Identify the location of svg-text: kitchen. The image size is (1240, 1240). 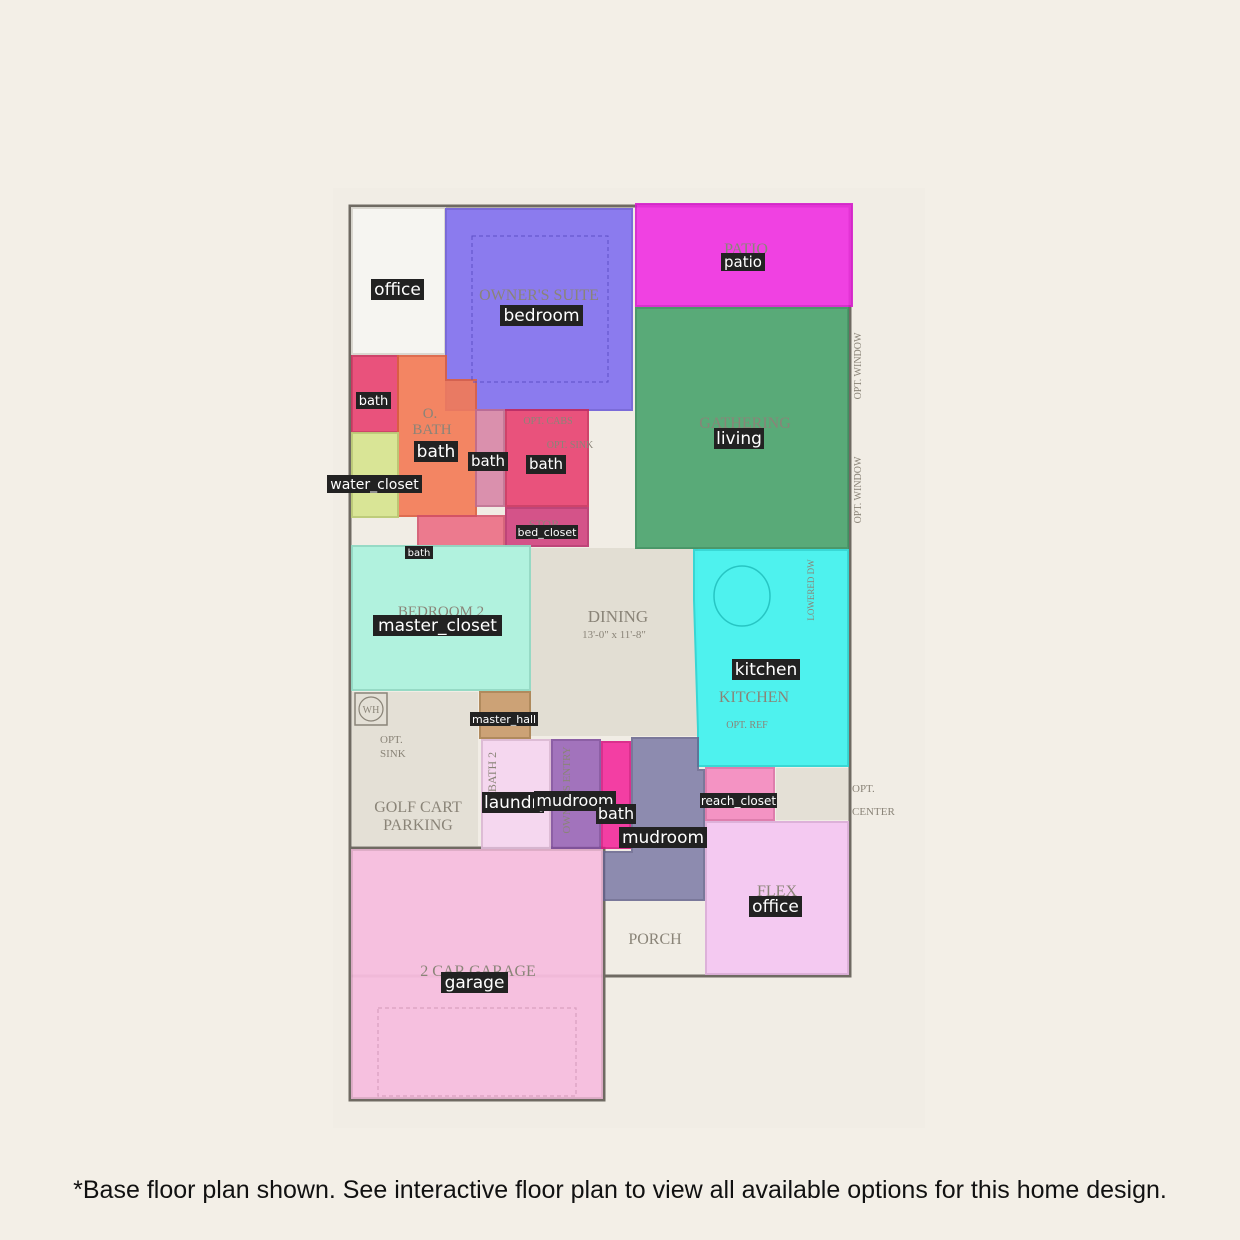
(766, 670).